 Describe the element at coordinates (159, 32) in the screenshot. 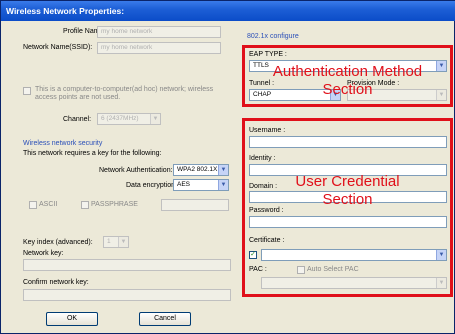

I see `profile-name-field: my home network` at that location.